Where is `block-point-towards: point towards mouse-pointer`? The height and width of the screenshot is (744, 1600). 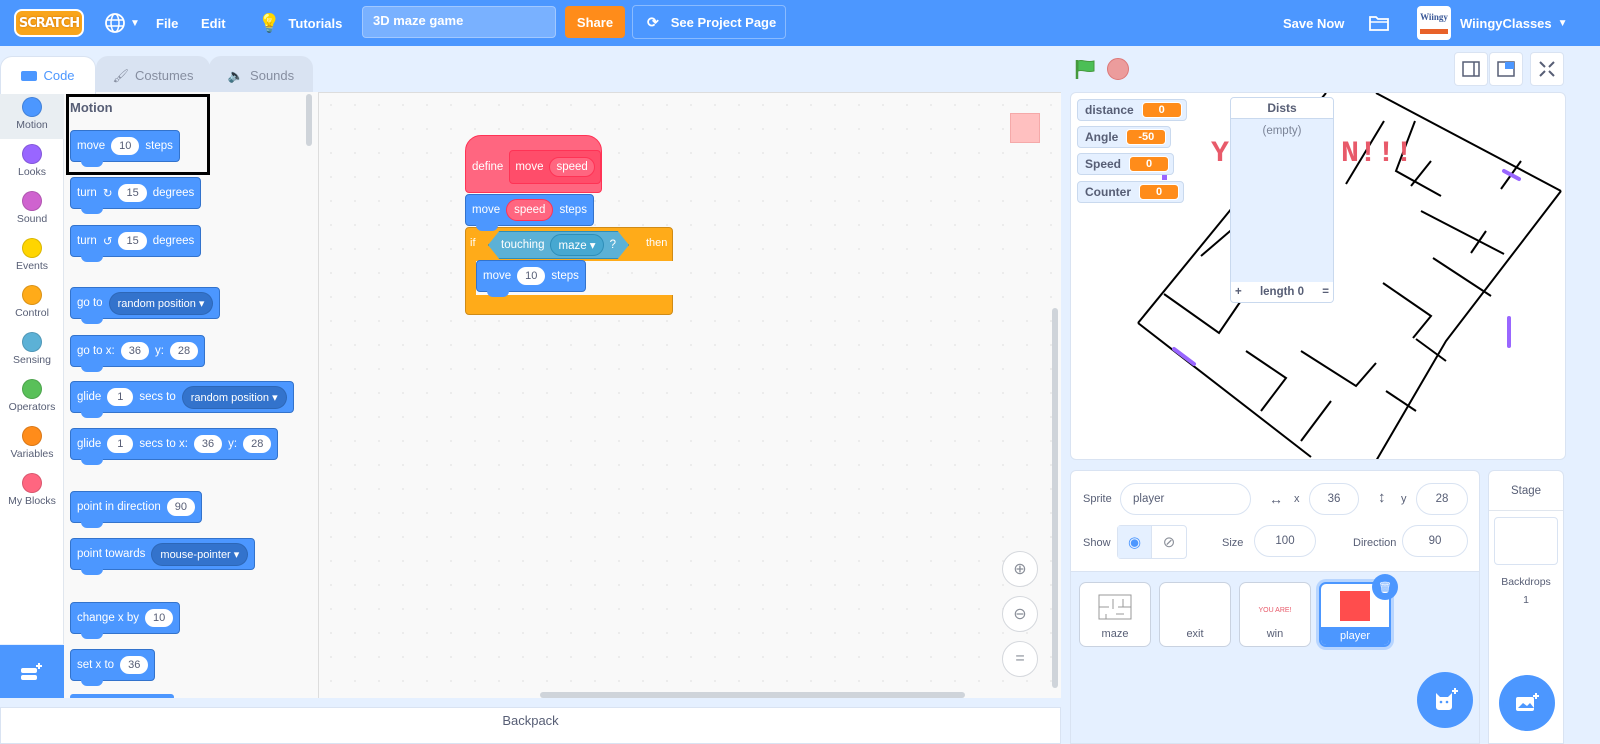 block-point-towards: point towards mouse-pointer is located at coordinates (163, 556).